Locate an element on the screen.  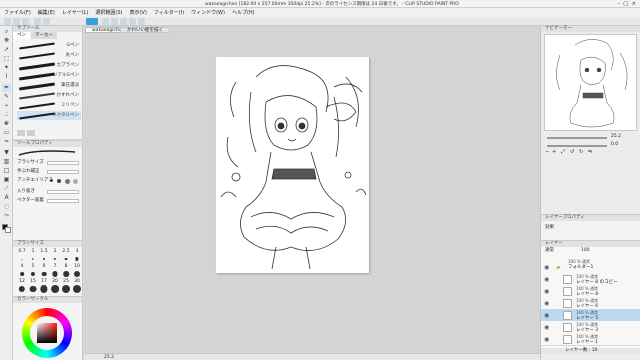
zoom-out-icon: − is located at coordinates (547, 152).